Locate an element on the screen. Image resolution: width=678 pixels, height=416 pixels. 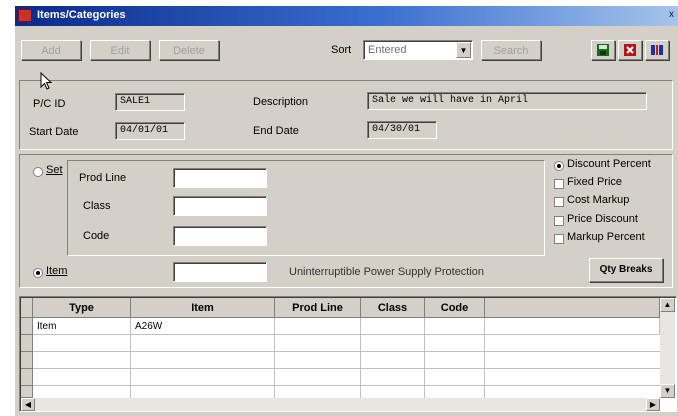
code-label: Code is located at coordinates (96, 236).